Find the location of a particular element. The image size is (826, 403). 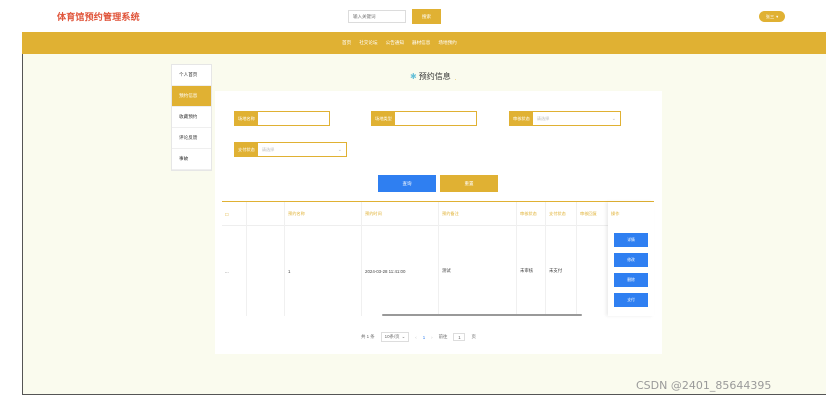

pay-status-placeholder: 请选择 is located at coordinates (268, 149).